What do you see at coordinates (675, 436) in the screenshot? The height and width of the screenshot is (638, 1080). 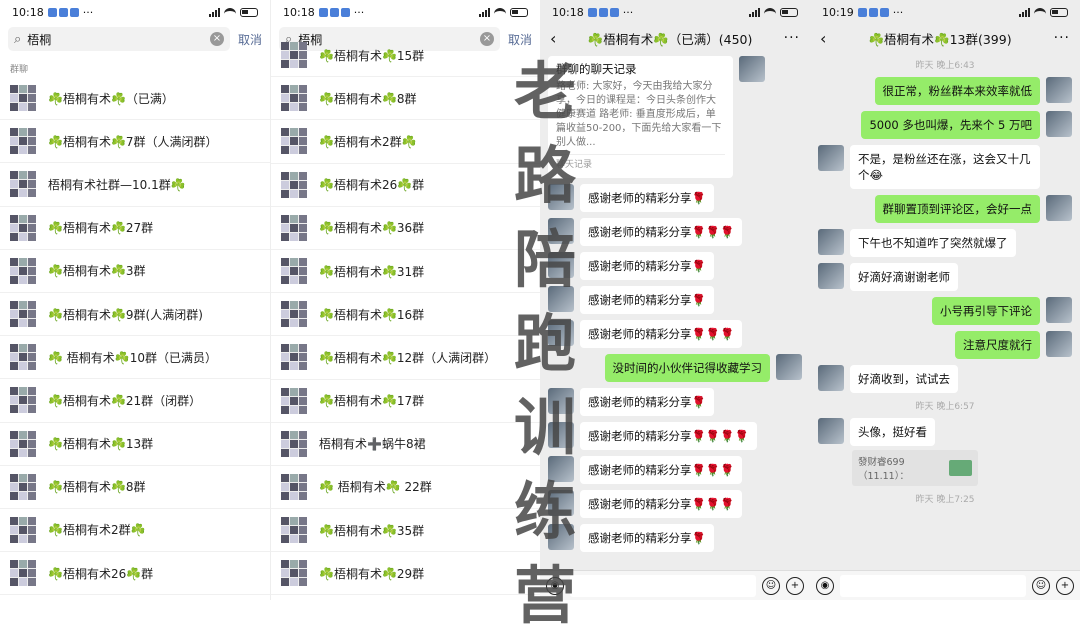 I see `chat-message: 感谢老师的精彩分享🌹🌹🌹🌹` at bounding box center [675, 436].